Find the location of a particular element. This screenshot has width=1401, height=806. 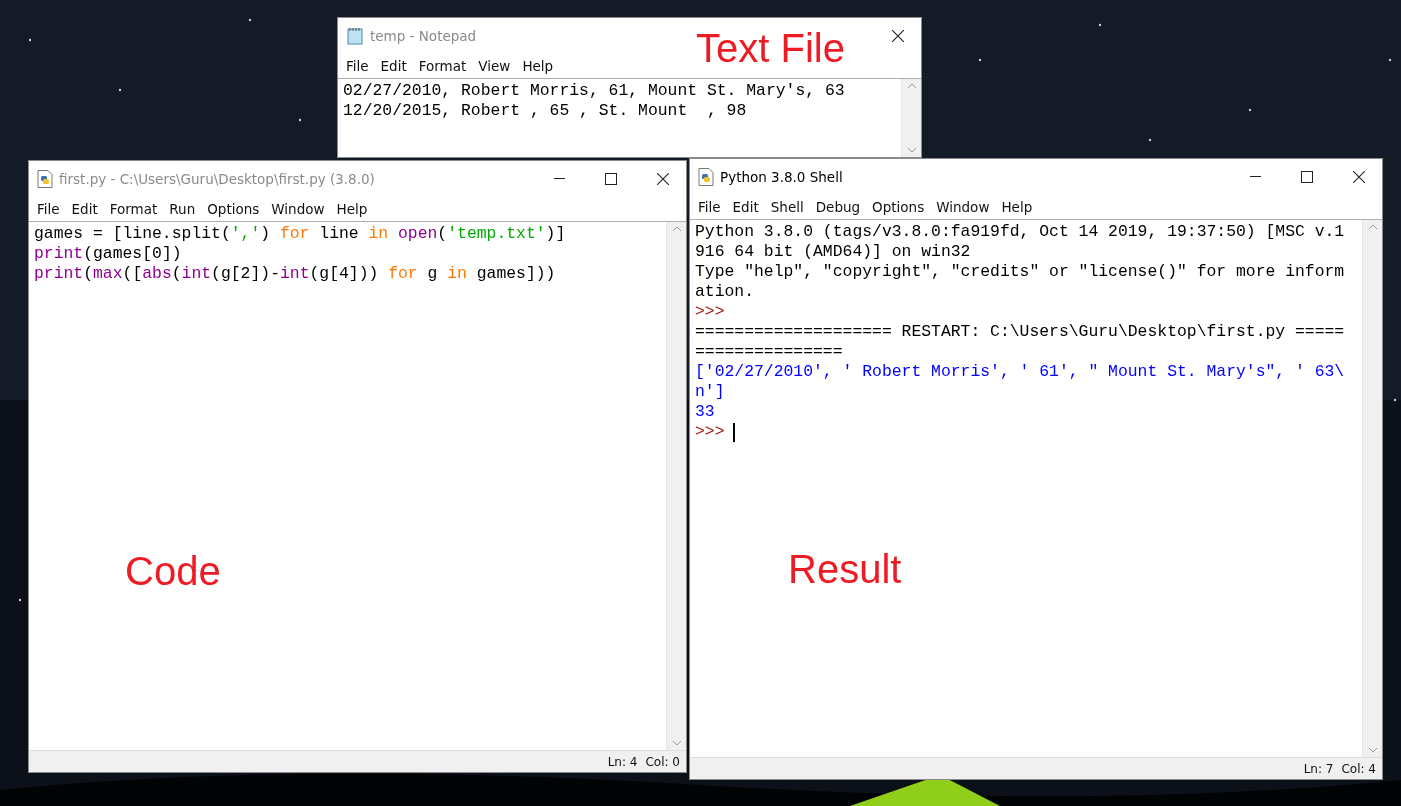

column-number: Col: 0 is located at coordinates (662, 761).